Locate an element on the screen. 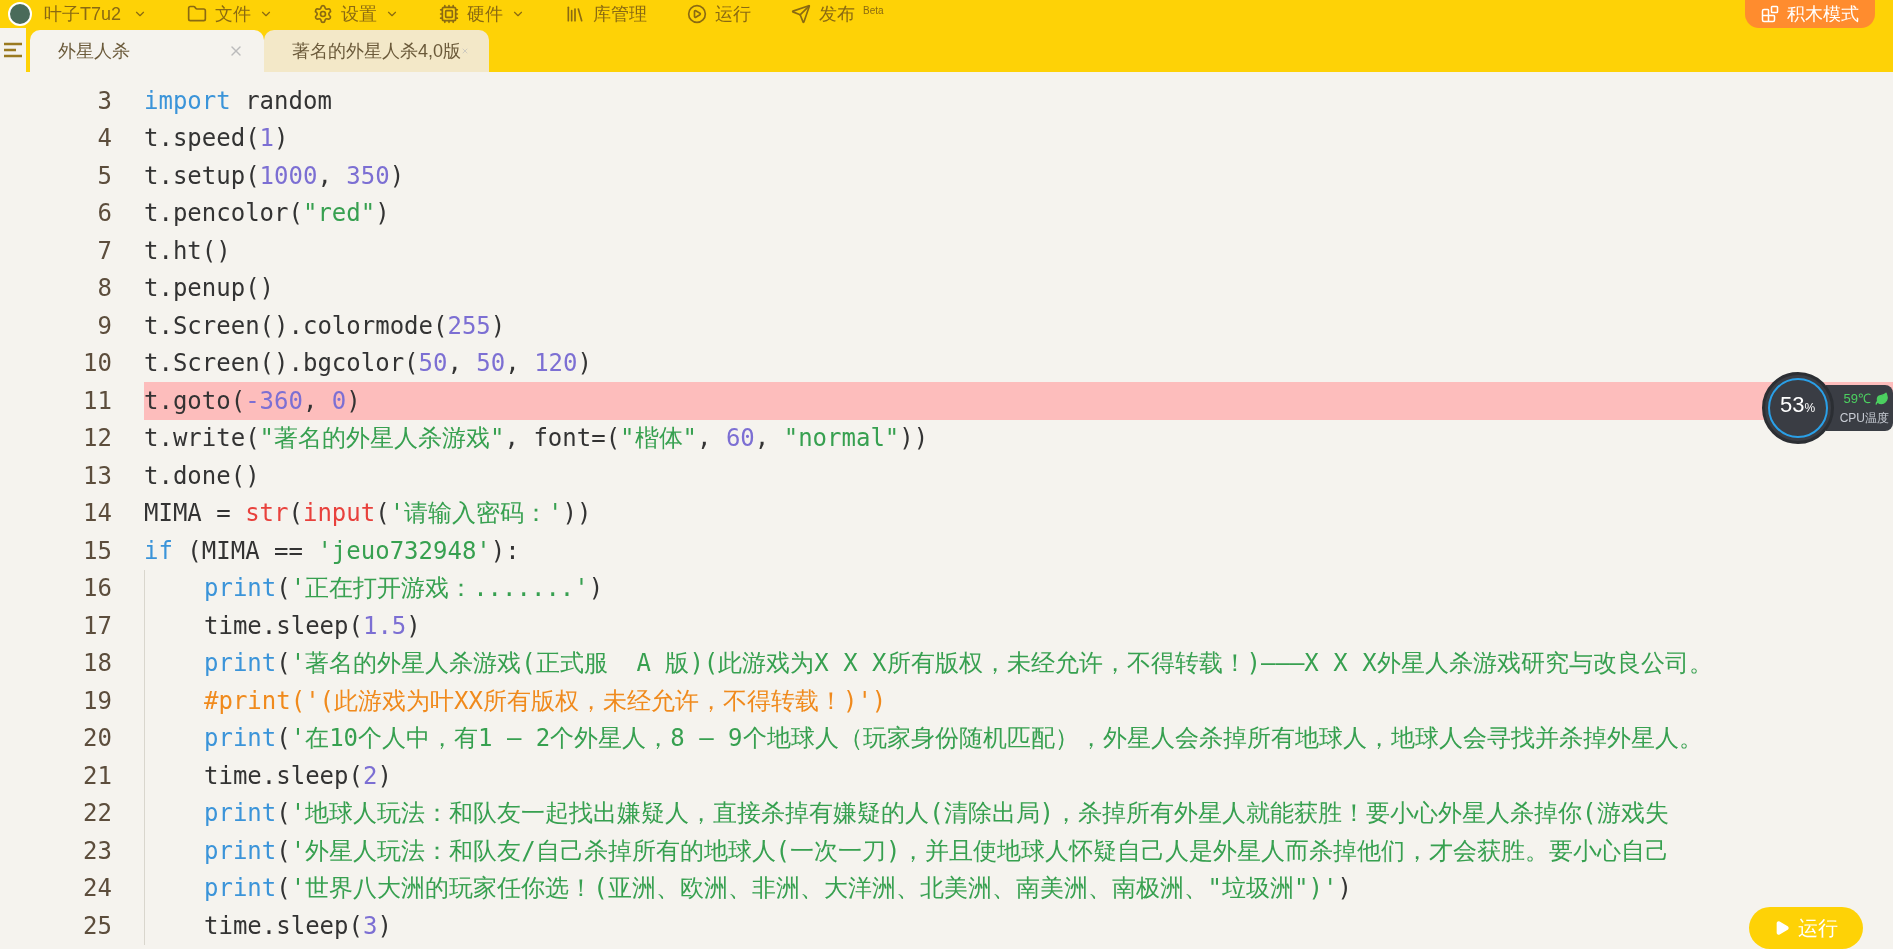 This screenshot has height=949, width=1893. menu-item: 设置 is located at coordinates (359, 14).